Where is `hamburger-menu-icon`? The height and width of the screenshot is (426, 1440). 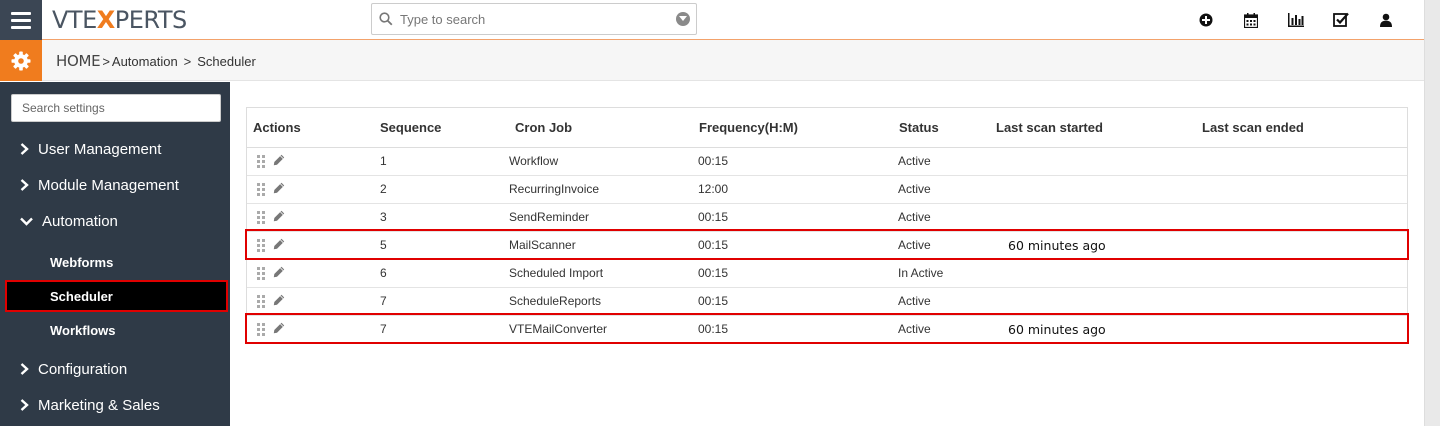
hamburger-menu-icon is located at coordinates (21, 20).